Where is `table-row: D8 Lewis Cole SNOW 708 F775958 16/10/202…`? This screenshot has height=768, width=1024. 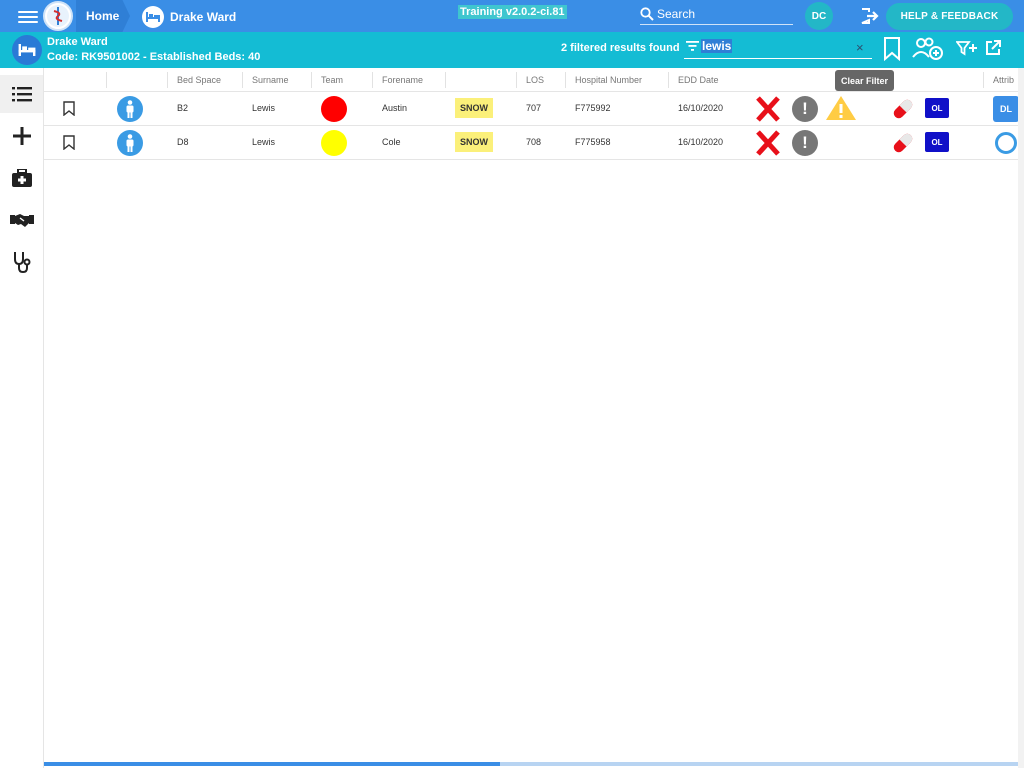
table-row: D8 Lewis Cole SNOW 708 F775958 16/10/202… is located at coordinates (534, 143).